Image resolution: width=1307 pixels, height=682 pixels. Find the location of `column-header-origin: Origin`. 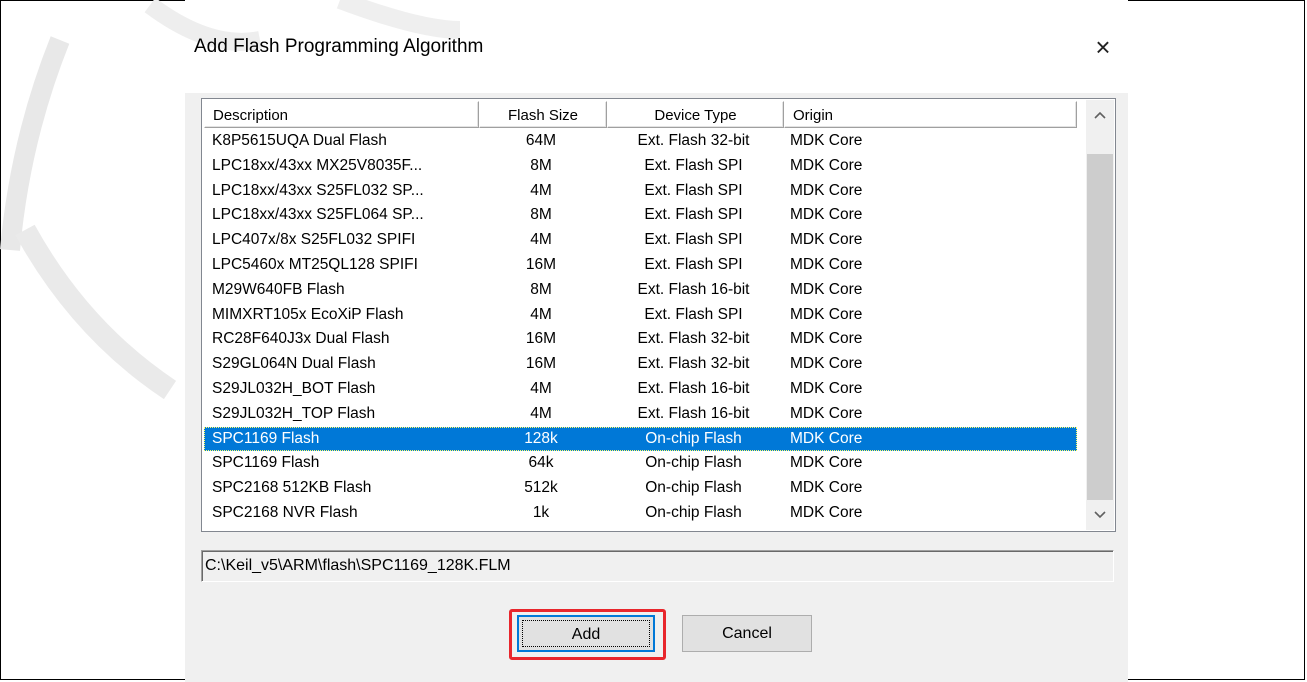

column-header-origin: Origin is located at coordinates (930, 114).